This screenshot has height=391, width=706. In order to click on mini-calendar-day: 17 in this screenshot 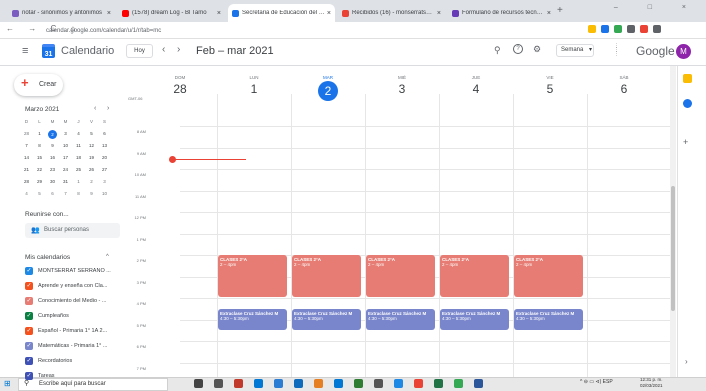, I will do `click(65, 158)`.